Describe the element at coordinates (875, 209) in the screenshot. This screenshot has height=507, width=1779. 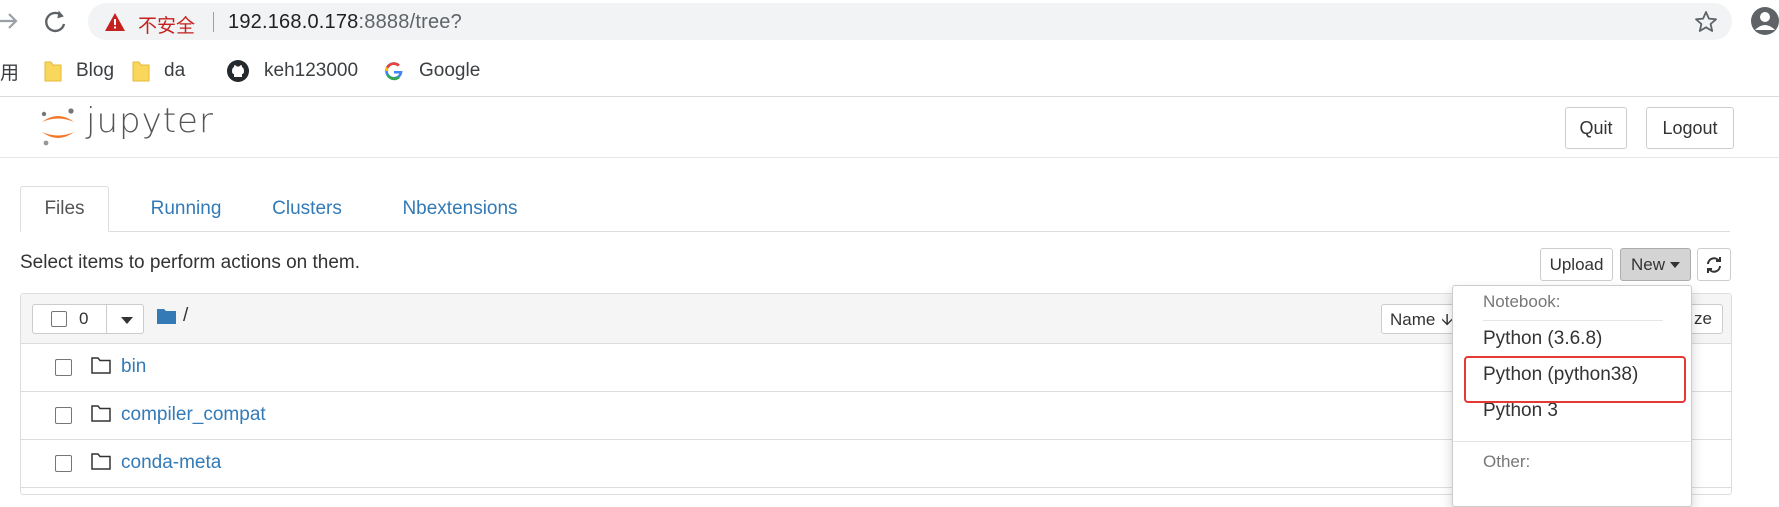
I see `tab-bar: Files Running Clusters Nbextensions` at that location.